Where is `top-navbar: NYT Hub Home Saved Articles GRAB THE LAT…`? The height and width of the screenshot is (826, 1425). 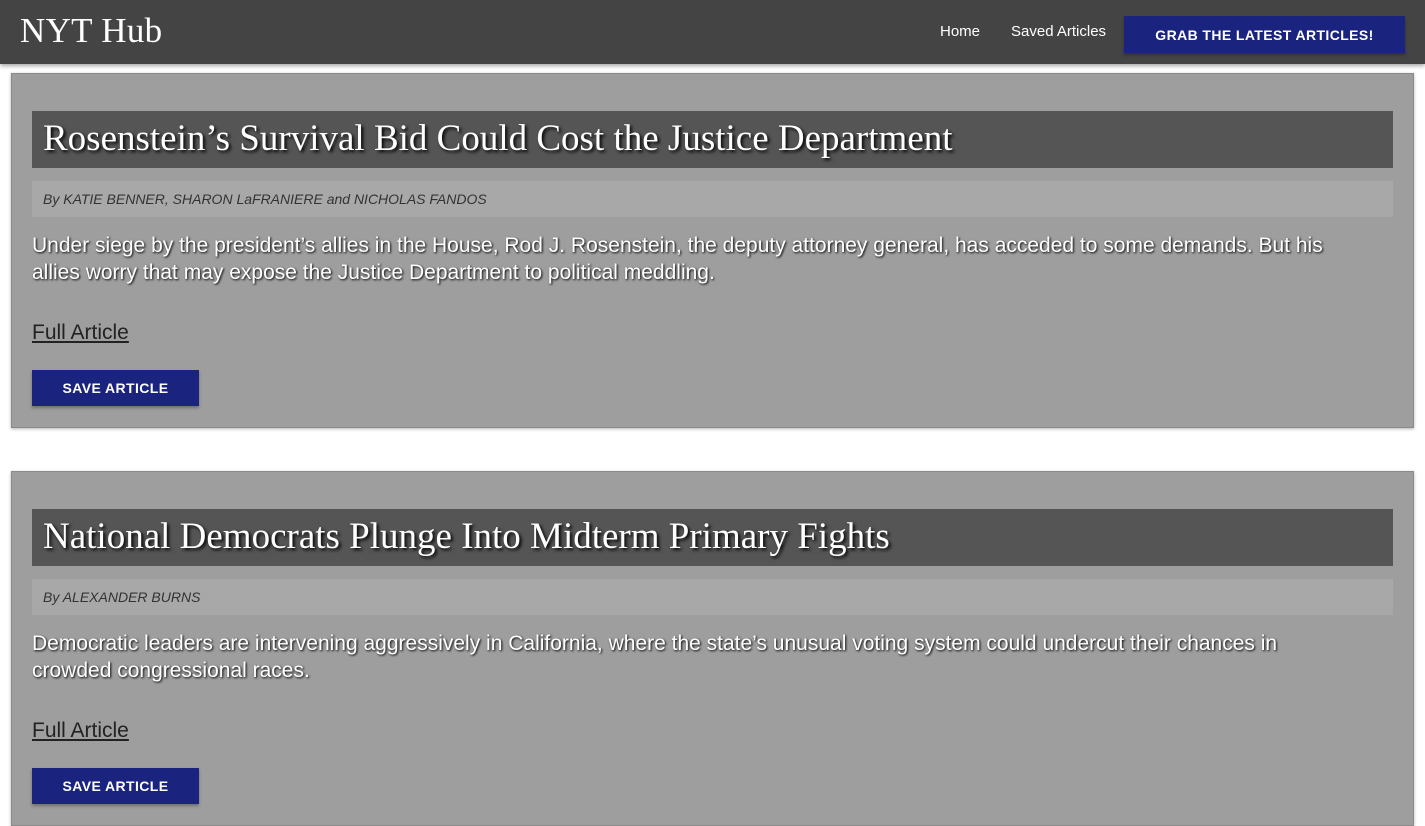 top-navbar: NYT Hub Home Saved Articles GRAB THE LAT… is located at coordinates (712, 32).